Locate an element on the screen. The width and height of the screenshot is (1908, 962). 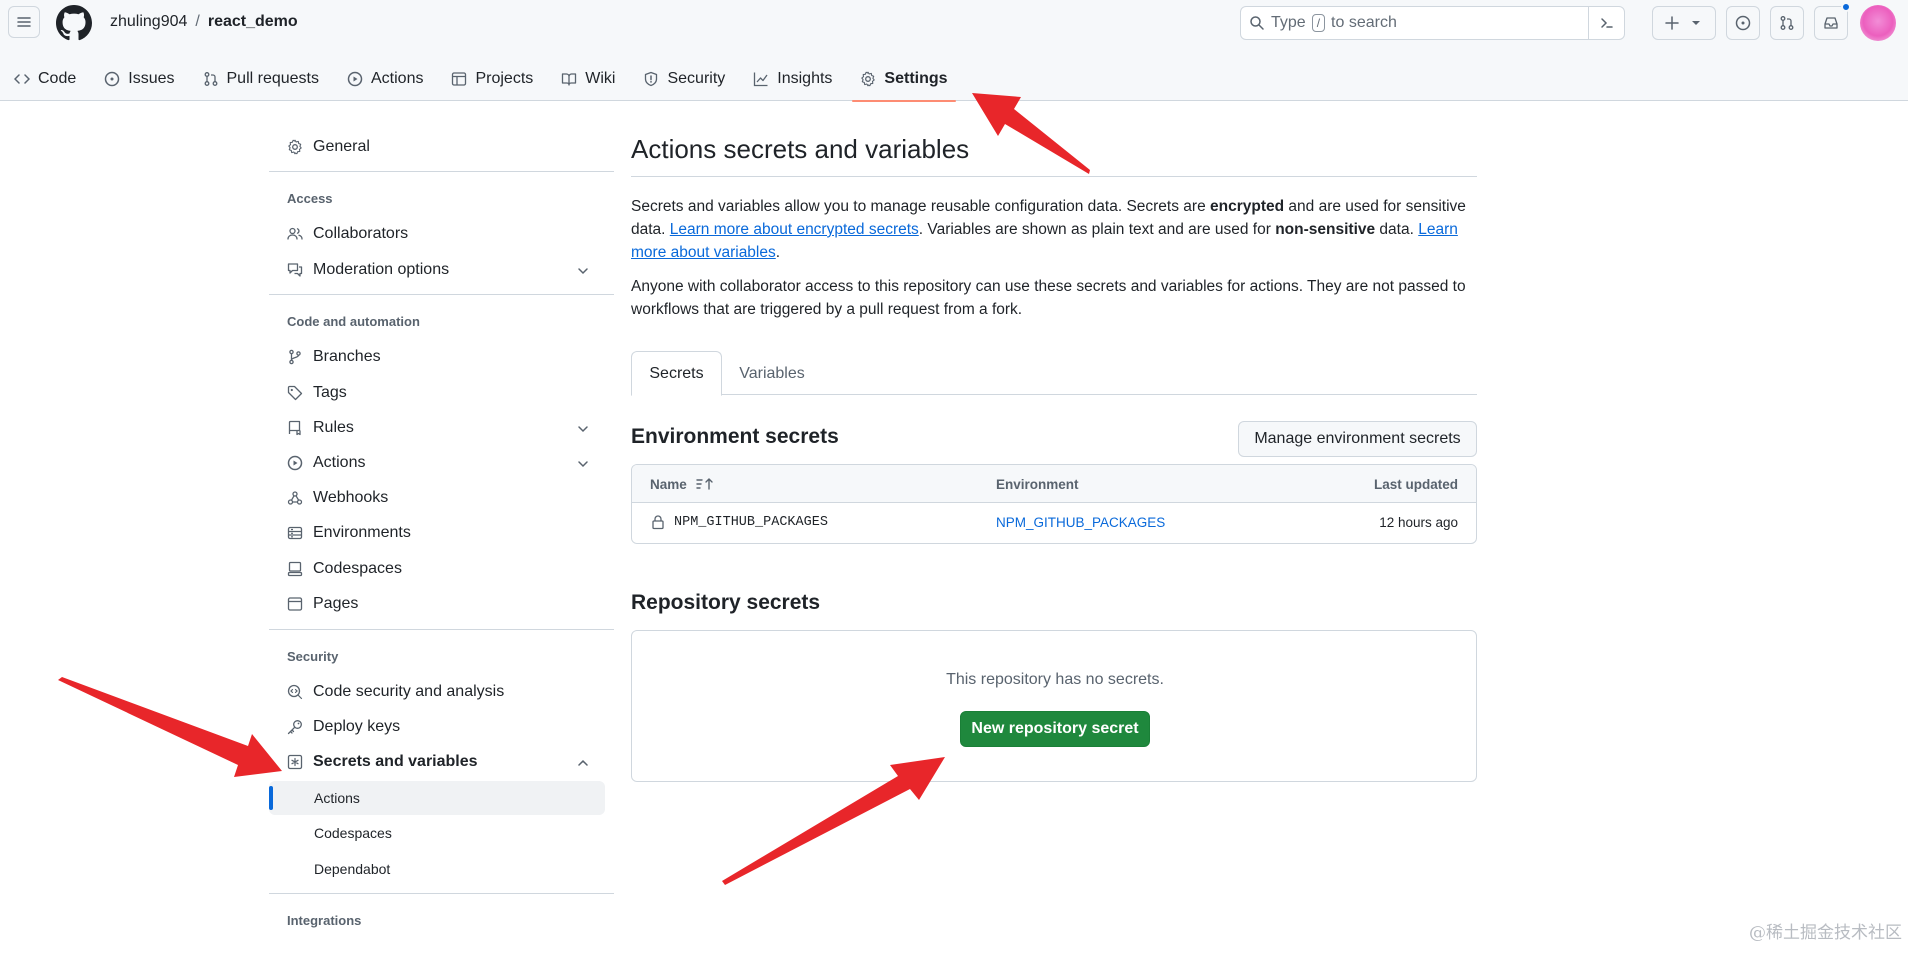
menu-button is located at coordinates (24, 22).